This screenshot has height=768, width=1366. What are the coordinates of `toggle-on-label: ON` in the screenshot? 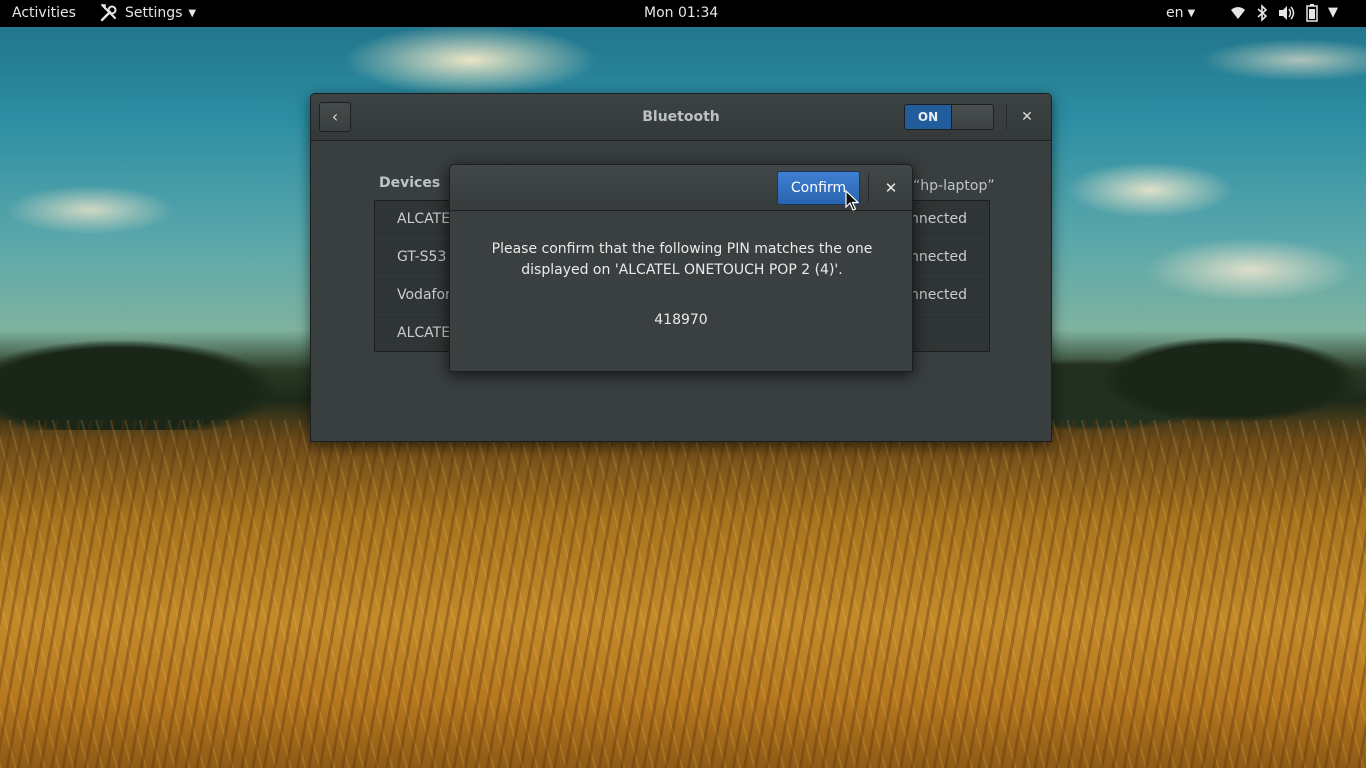 It's located at (928, 117).